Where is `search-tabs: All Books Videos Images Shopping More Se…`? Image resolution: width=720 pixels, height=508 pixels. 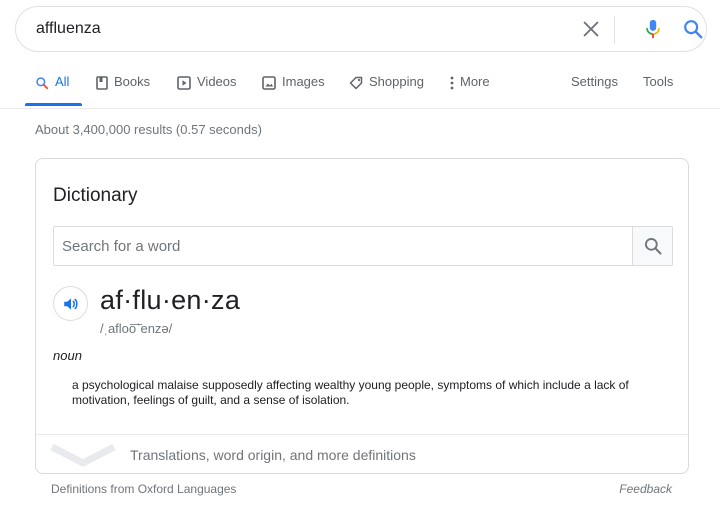
search-tabs: All Books Videos Images Shopping More Se… is located at coordinates (360, 85).